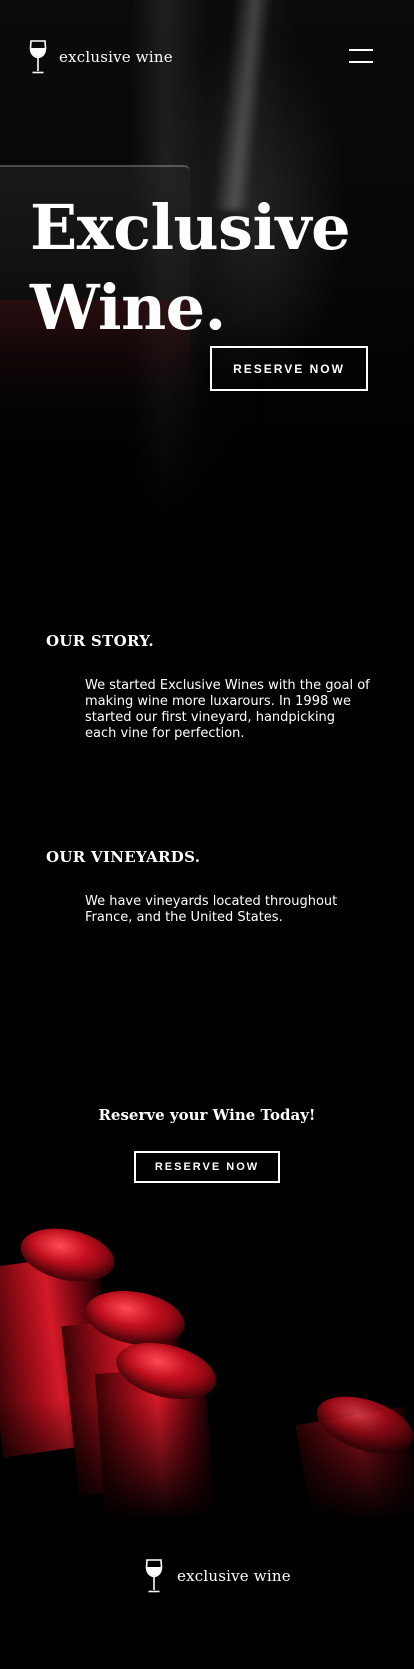 The height and width of the screenshot is (1669, 414). I want to click on footer-brand-name: exclusive wine, so click(234, 1576).